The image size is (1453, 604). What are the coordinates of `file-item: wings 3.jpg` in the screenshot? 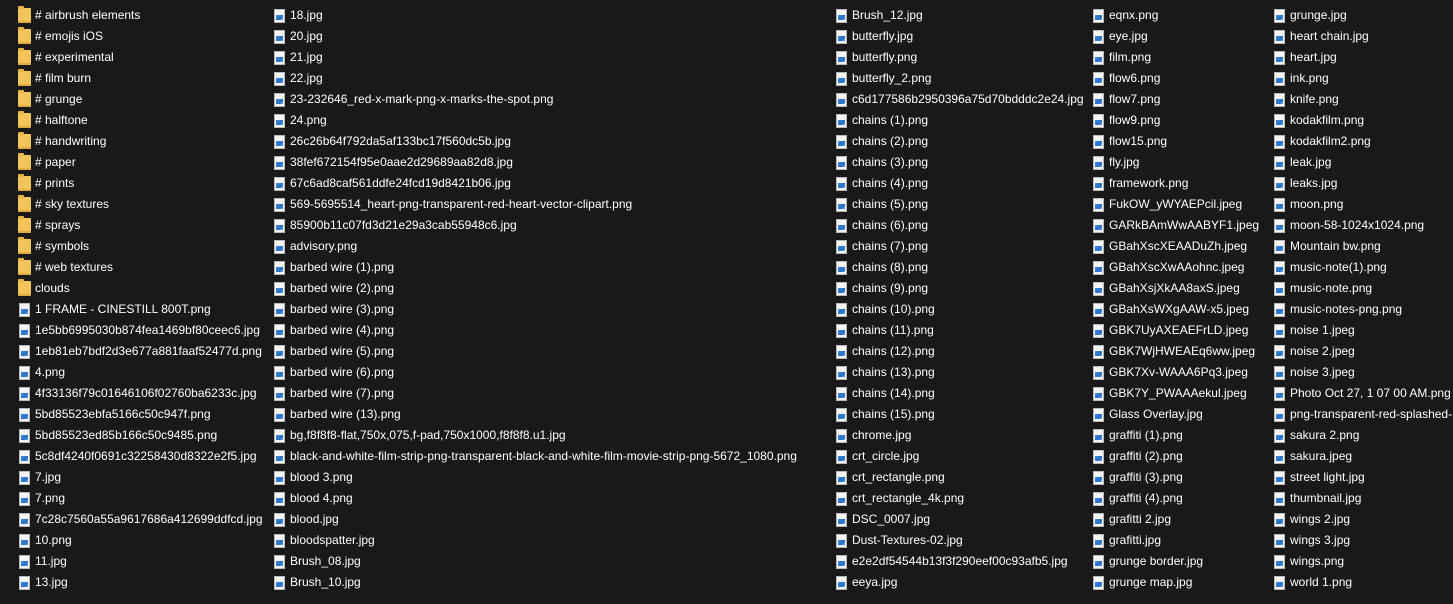 It's located at (1362, 540).